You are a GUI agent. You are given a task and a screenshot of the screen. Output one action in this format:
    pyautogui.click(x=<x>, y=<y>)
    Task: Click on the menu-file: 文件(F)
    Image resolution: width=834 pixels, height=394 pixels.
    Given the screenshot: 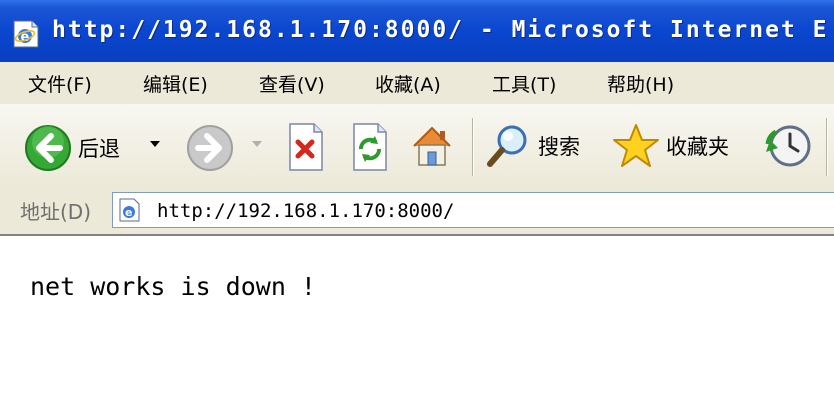 What is the action you would take?
    pyautogui.click(x=60, y=83)
    